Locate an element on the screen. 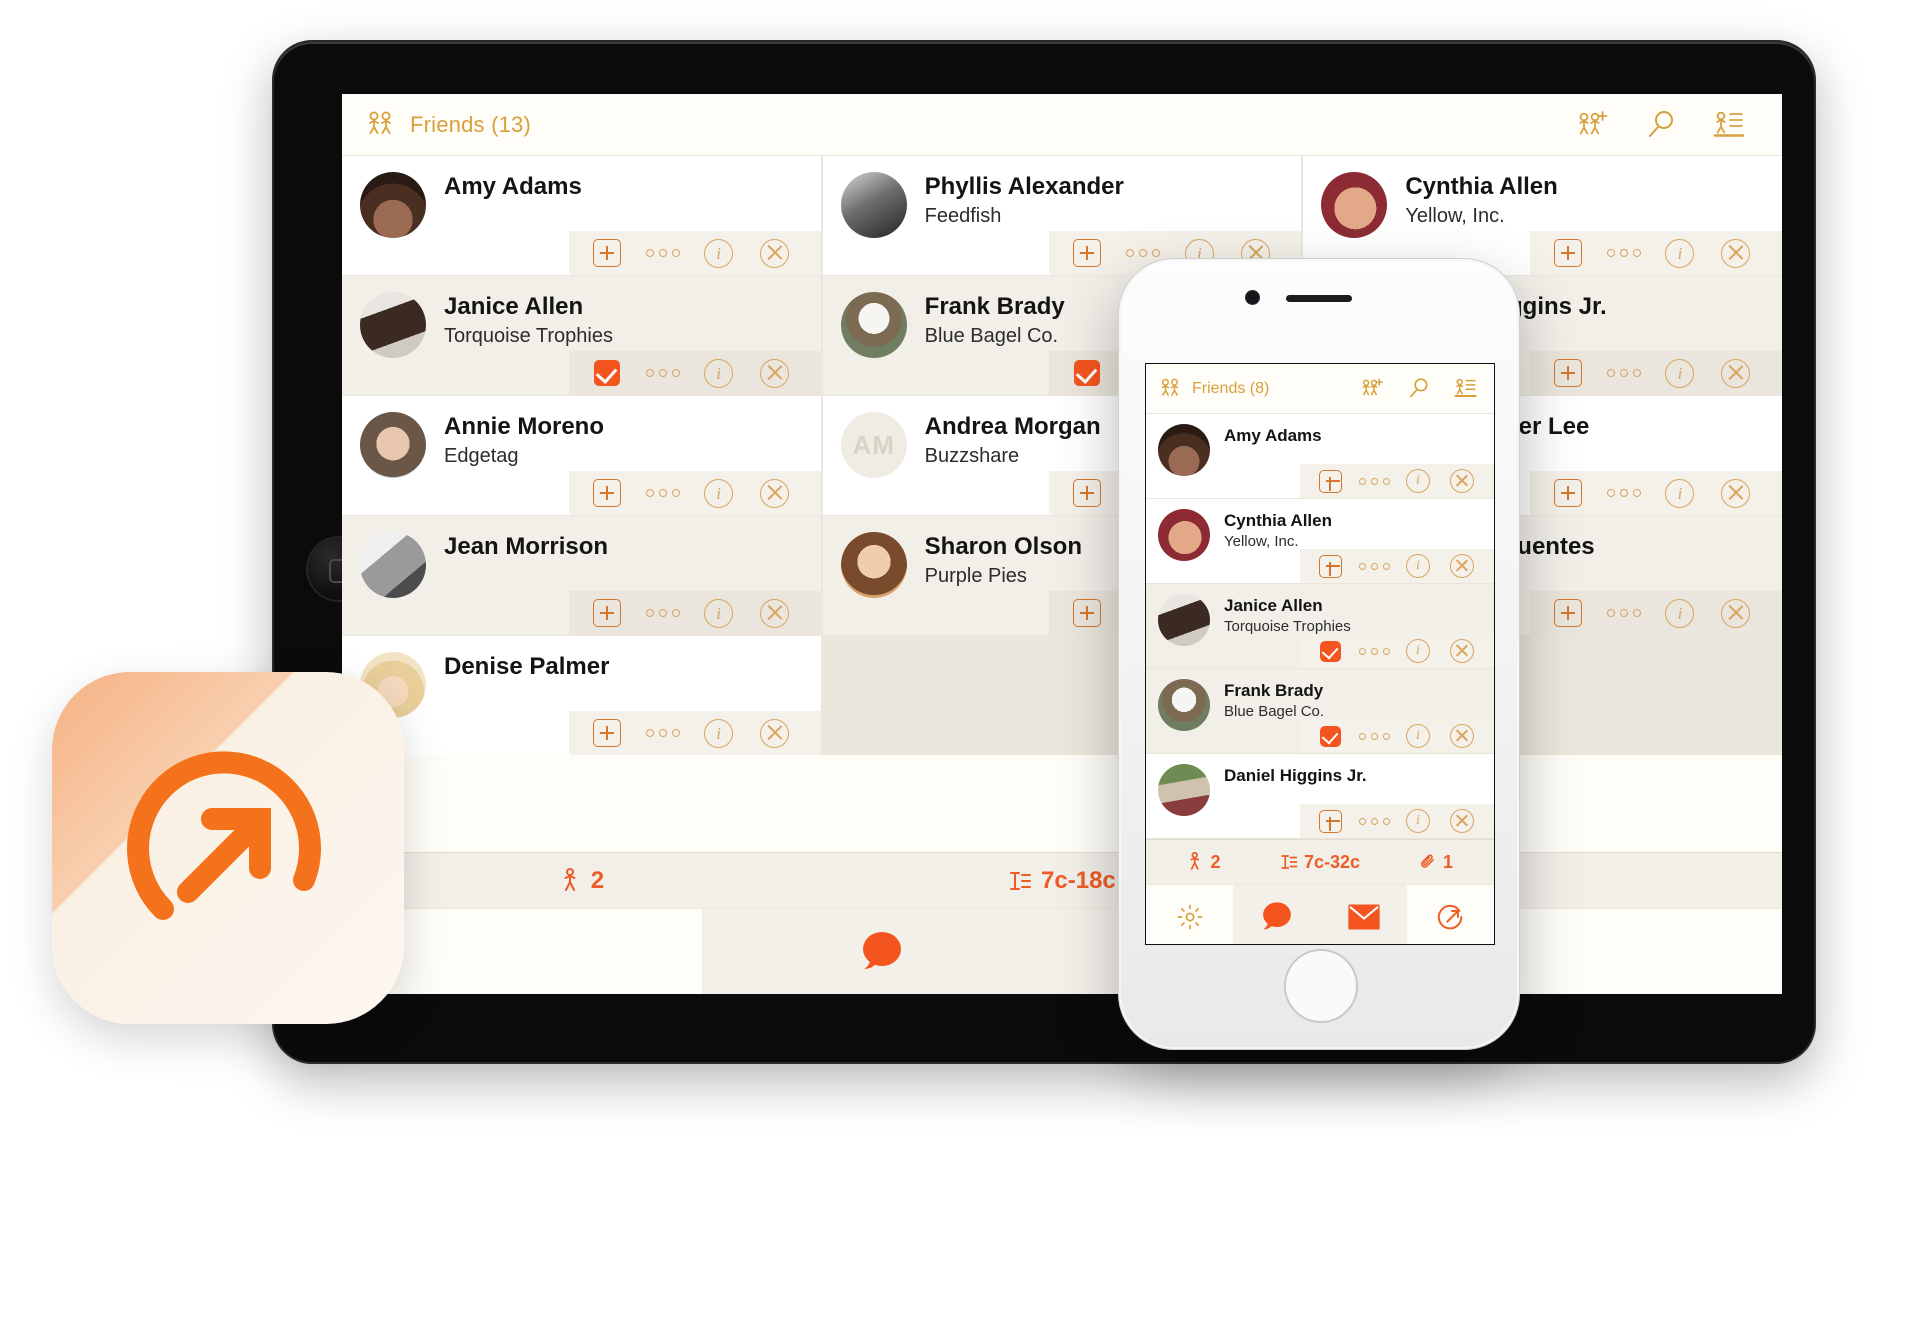 The width and height of the screenshot is (1910, 1331). contact-card: Denise Palmer i is located at coordinates (581, 695).